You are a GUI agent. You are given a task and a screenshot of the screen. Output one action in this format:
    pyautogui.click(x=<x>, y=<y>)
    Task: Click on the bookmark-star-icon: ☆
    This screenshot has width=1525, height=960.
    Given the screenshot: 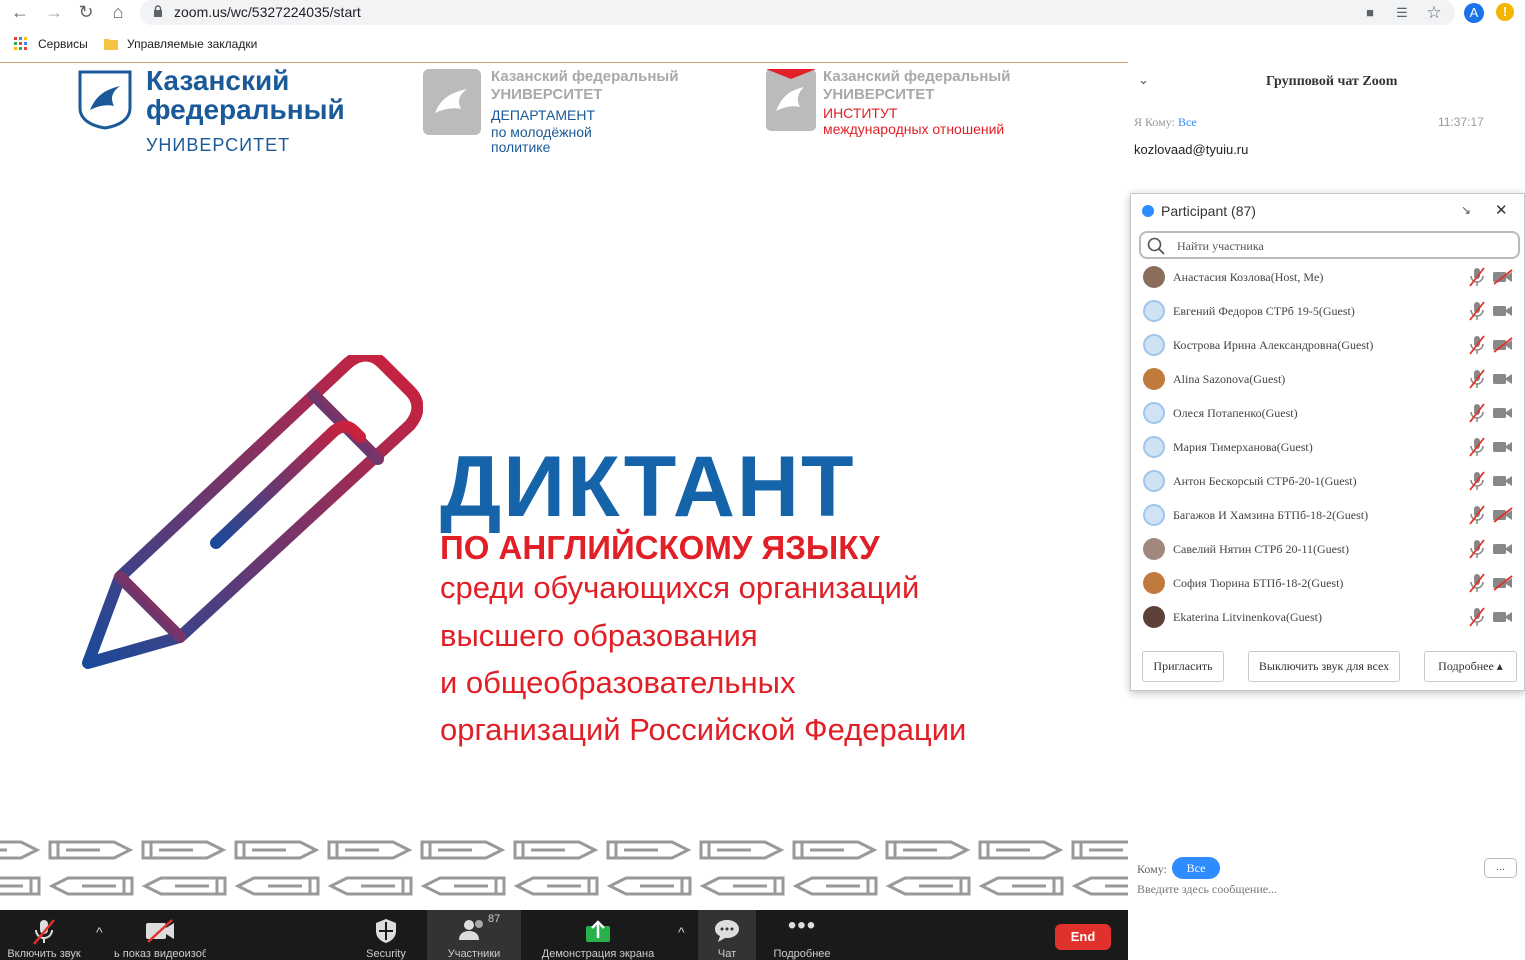 What is the action you would take?
    pyautogui.click(x=1434, y=13)
    